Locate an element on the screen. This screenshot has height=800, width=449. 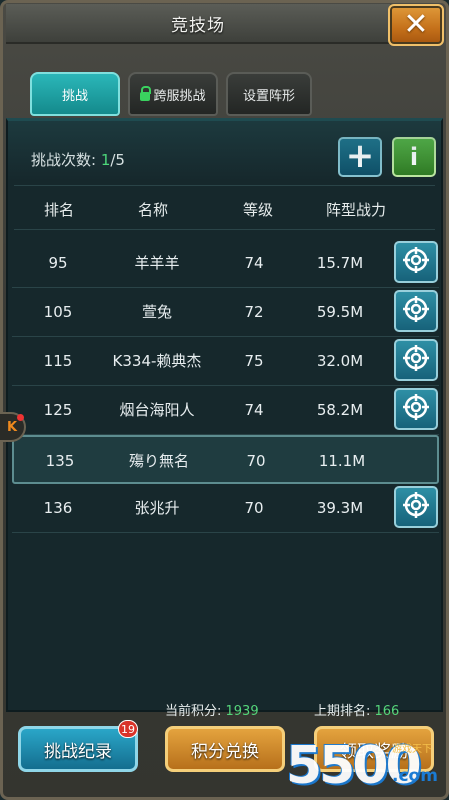
row-rank: 136 is located at coordinates (58, 508).